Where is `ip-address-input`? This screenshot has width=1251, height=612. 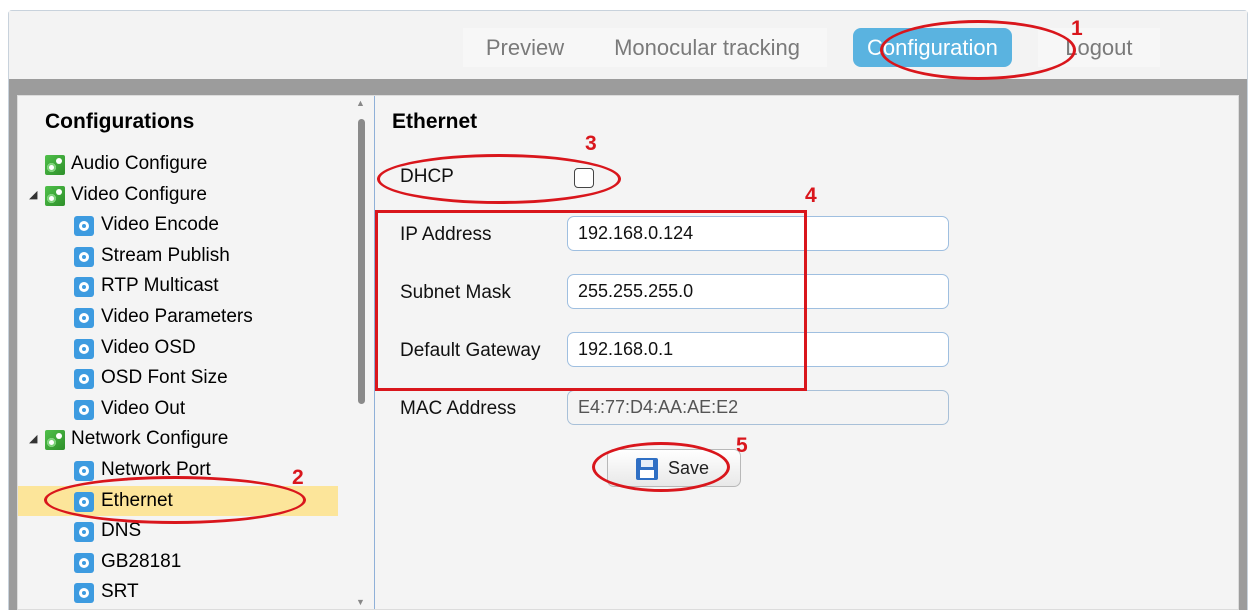 ip-address-input is located at coordinates (758, 233).